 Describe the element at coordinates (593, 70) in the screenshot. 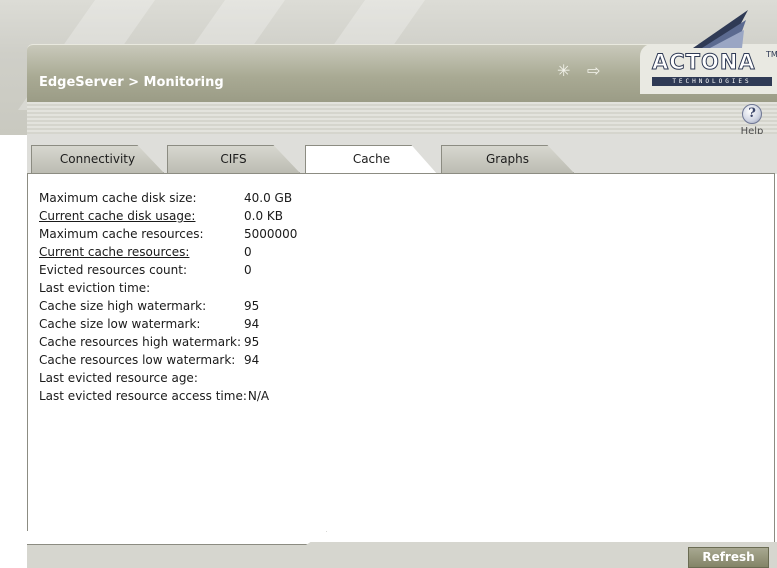

I see `logout-icon: ⇨` at that location.